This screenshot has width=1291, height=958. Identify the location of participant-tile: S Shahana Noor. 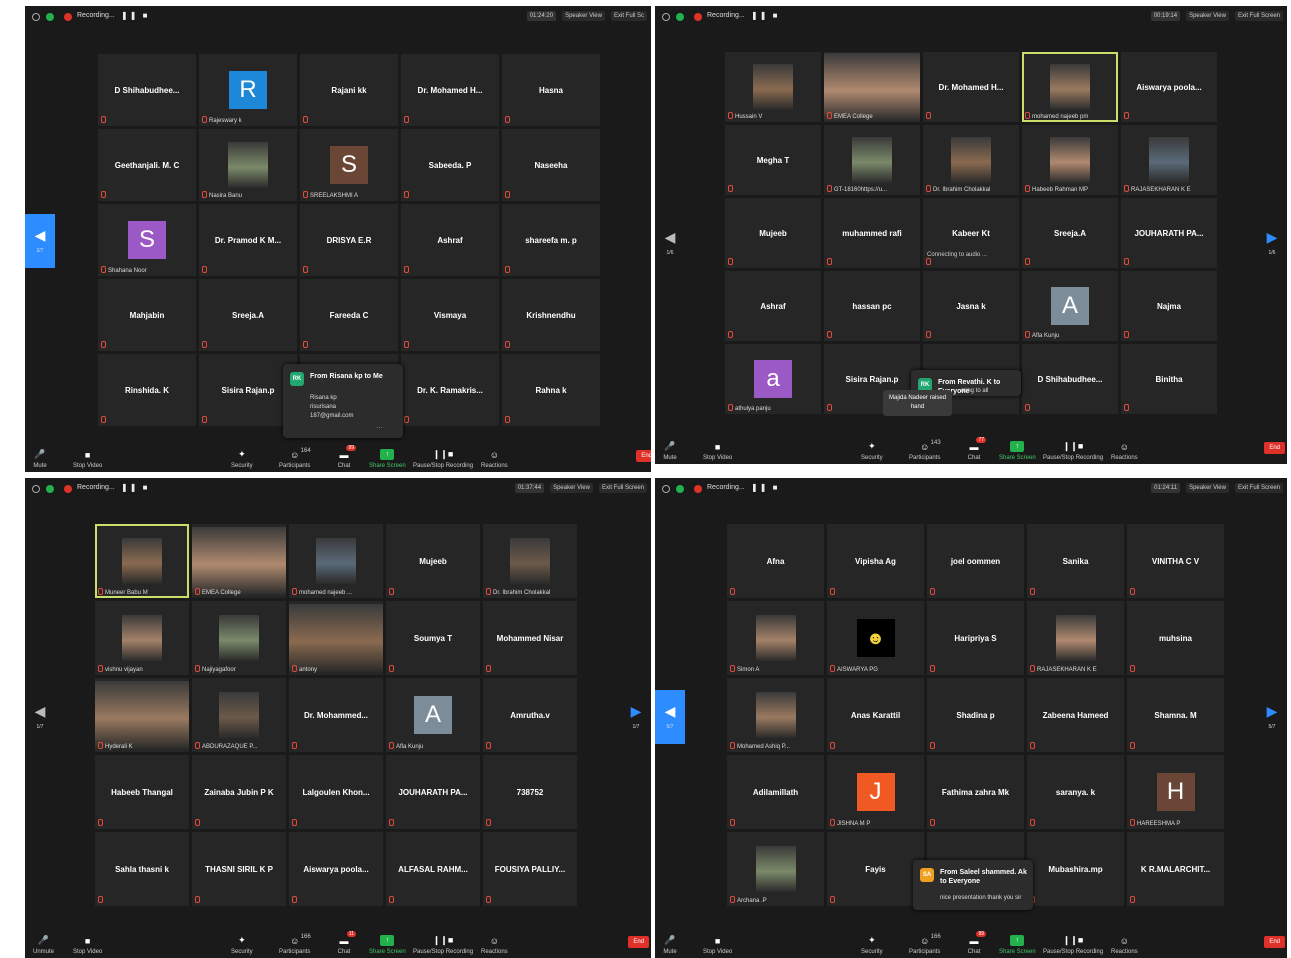
(147, 240).